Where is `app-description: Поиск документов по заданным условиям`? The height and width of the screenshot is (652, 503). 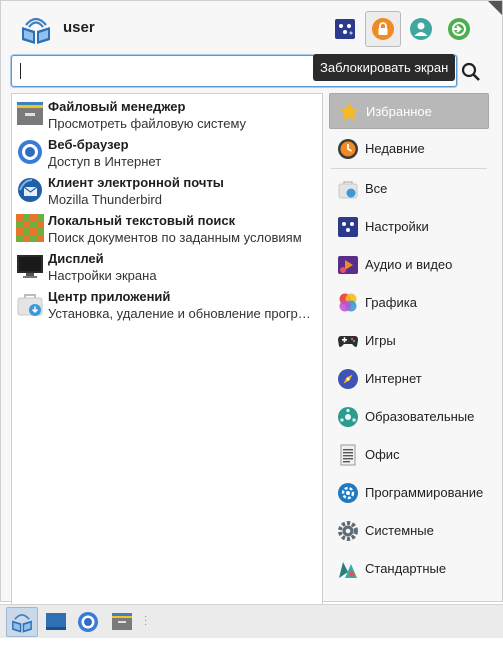 app-description: Поиск документов по заданным условиям is located at coordinates (175, 237).